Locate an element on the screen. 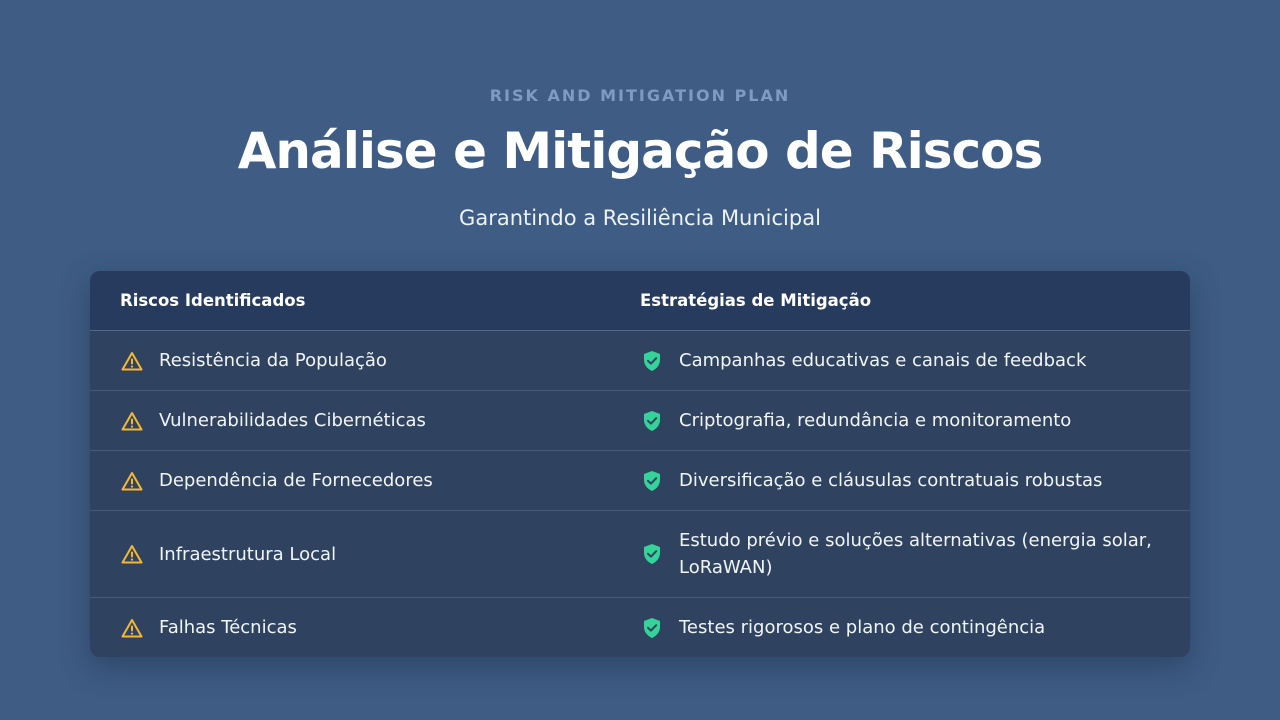  column-header-mitigation: Estratégias de Mitigação is located at coordinates (756, 300).